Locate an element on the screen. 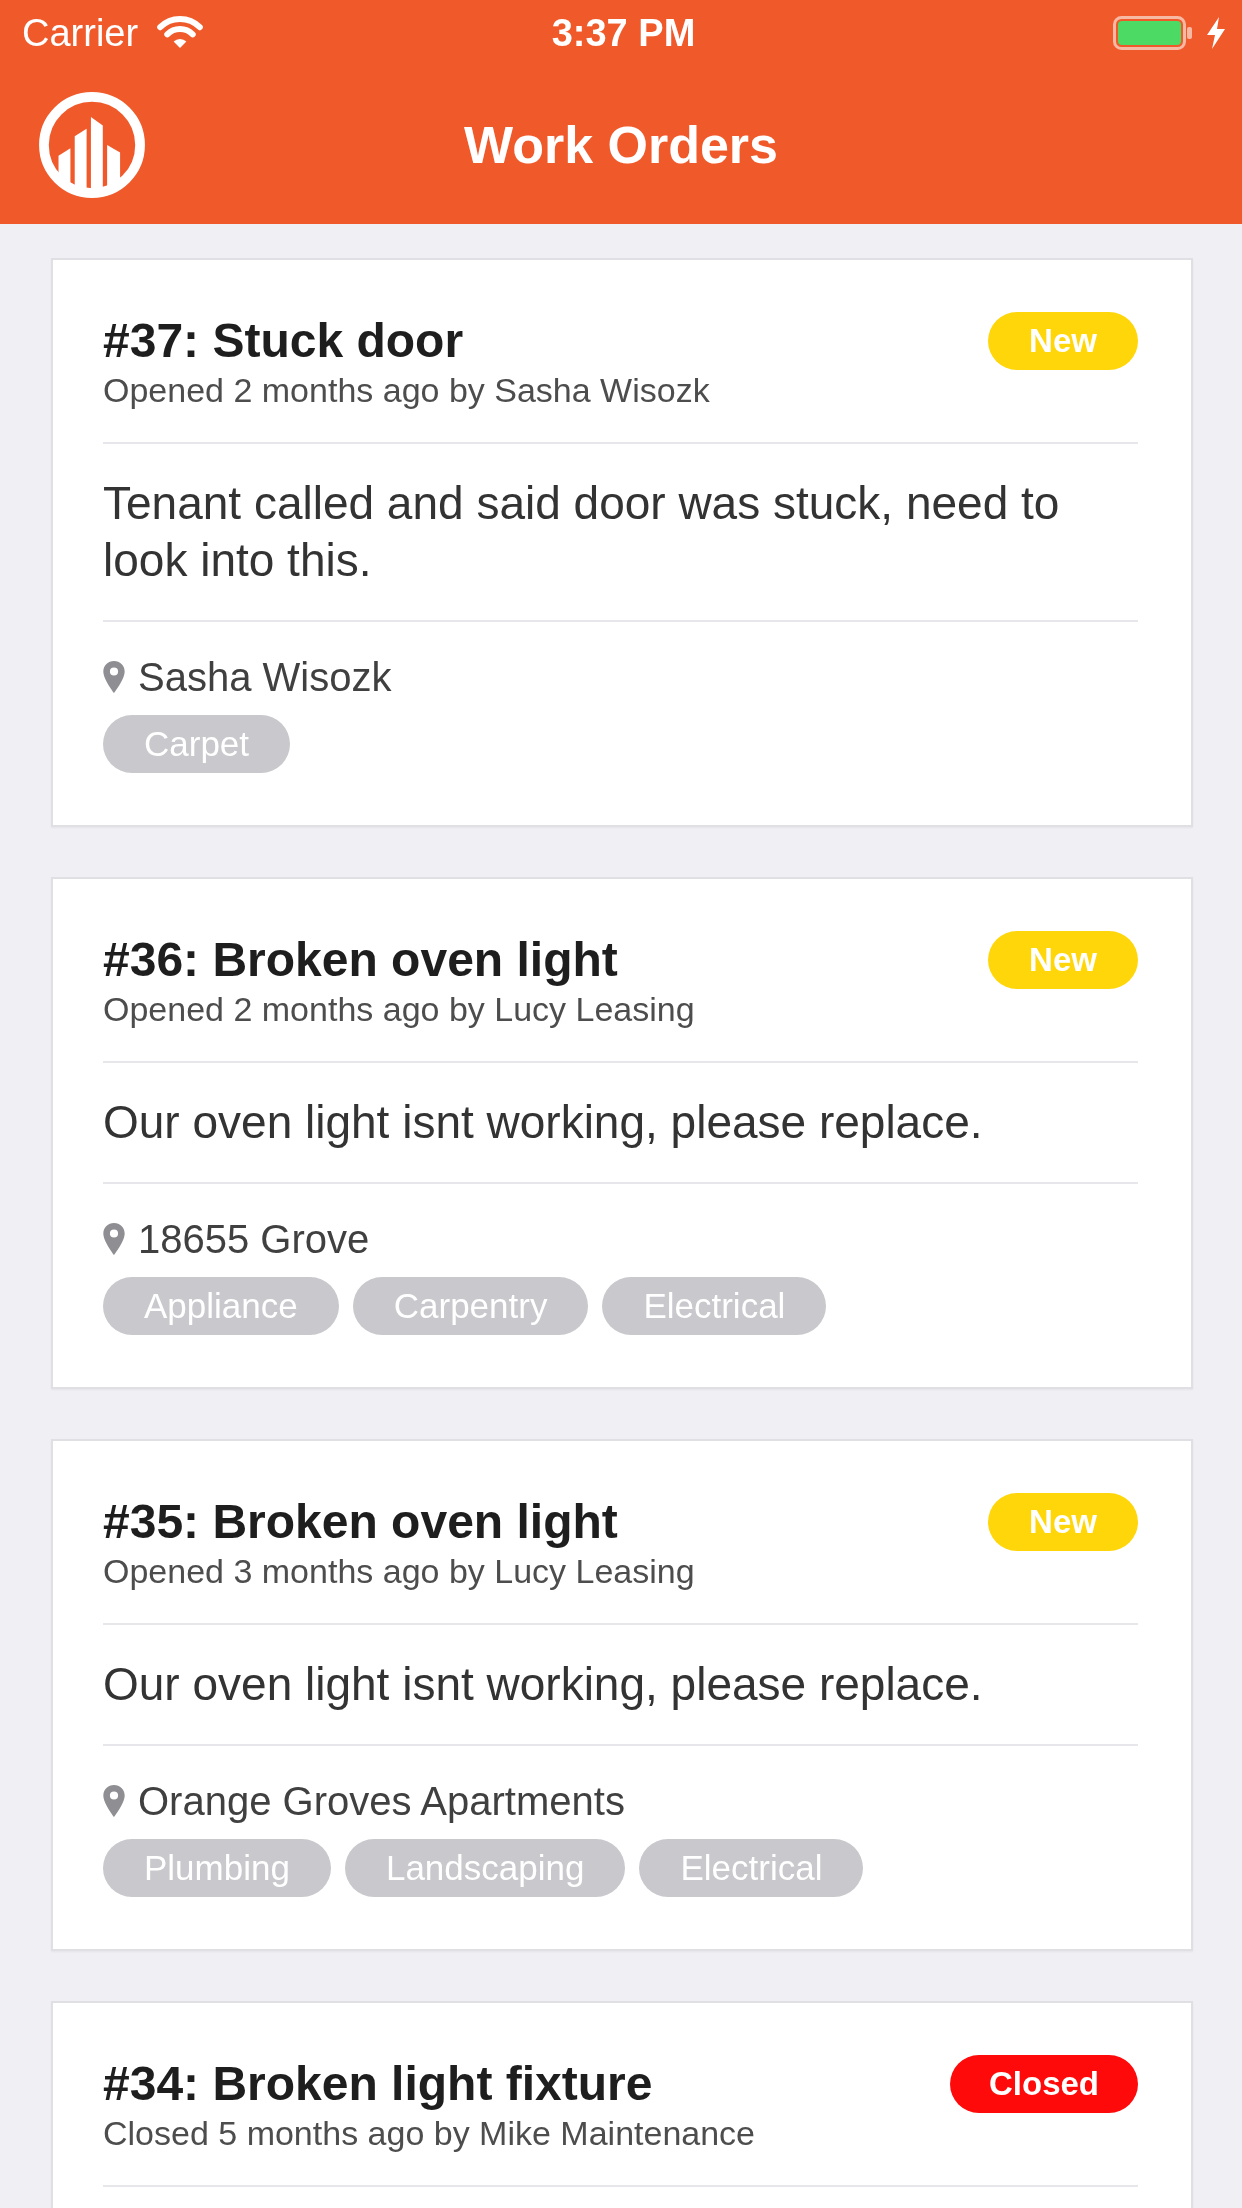 This screenshot has height=2208, width=1242. status-badge: Closed is located at coordinates (1043, 2084).